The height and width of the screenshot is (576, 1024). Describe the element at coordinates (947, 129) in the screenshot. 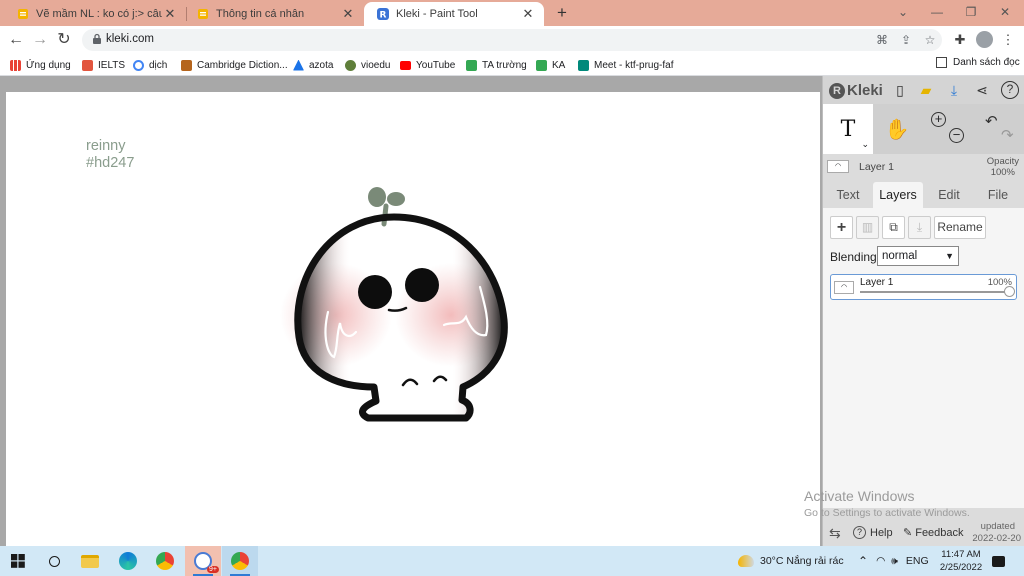

I see `zoom-controls: + −` at that location.